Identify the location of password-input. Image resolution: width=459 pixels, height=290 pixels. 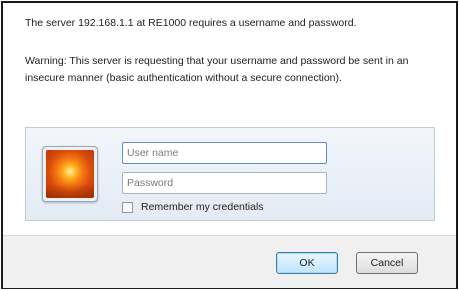
(224, 183).